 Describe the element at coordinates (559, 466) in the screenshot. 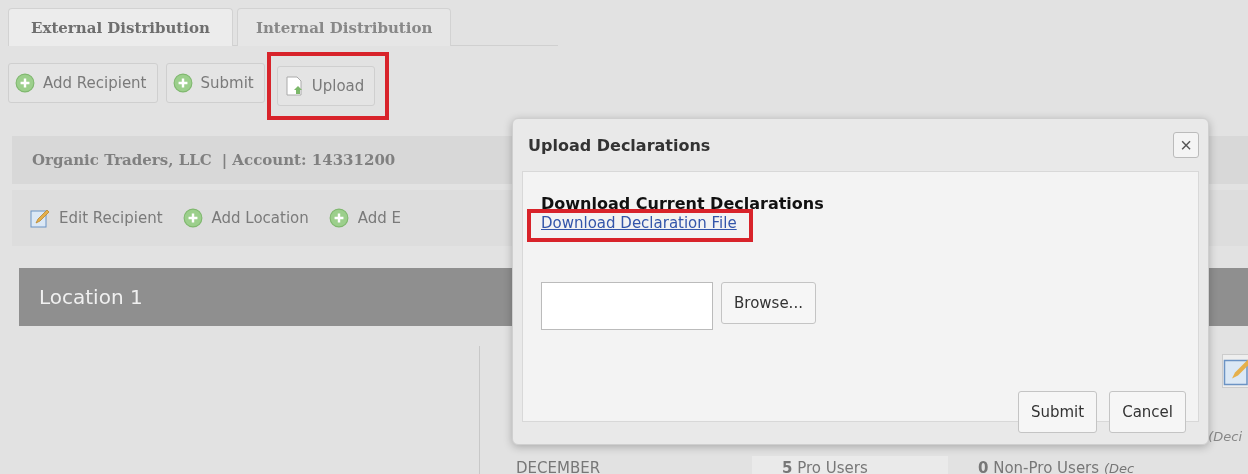

I see `month-label: DECEMBER` at that location.